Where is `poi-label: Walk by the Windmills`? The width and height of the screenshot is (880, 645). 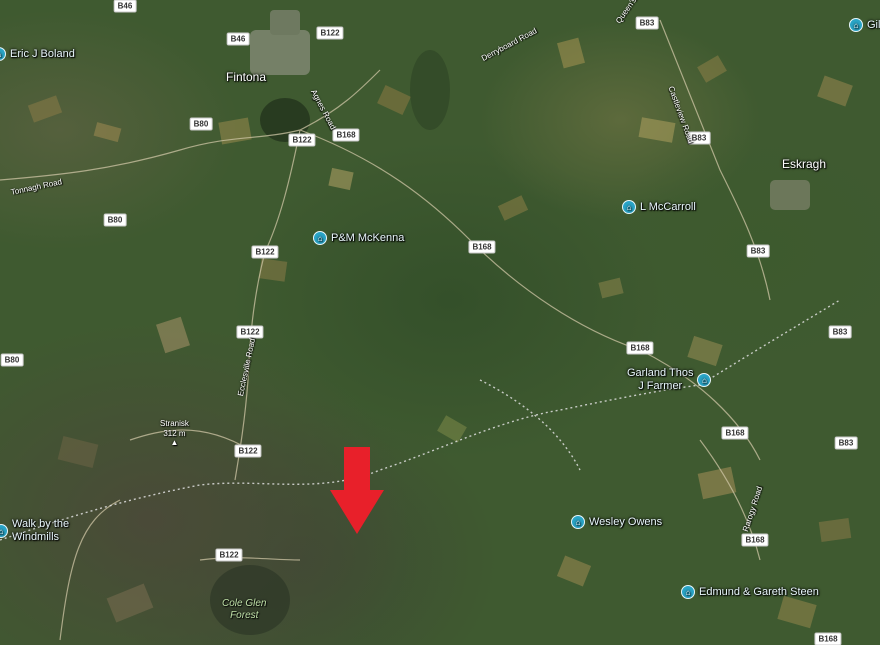 poi-label: Walk by the Windmills is located at coordinates (40, 531).